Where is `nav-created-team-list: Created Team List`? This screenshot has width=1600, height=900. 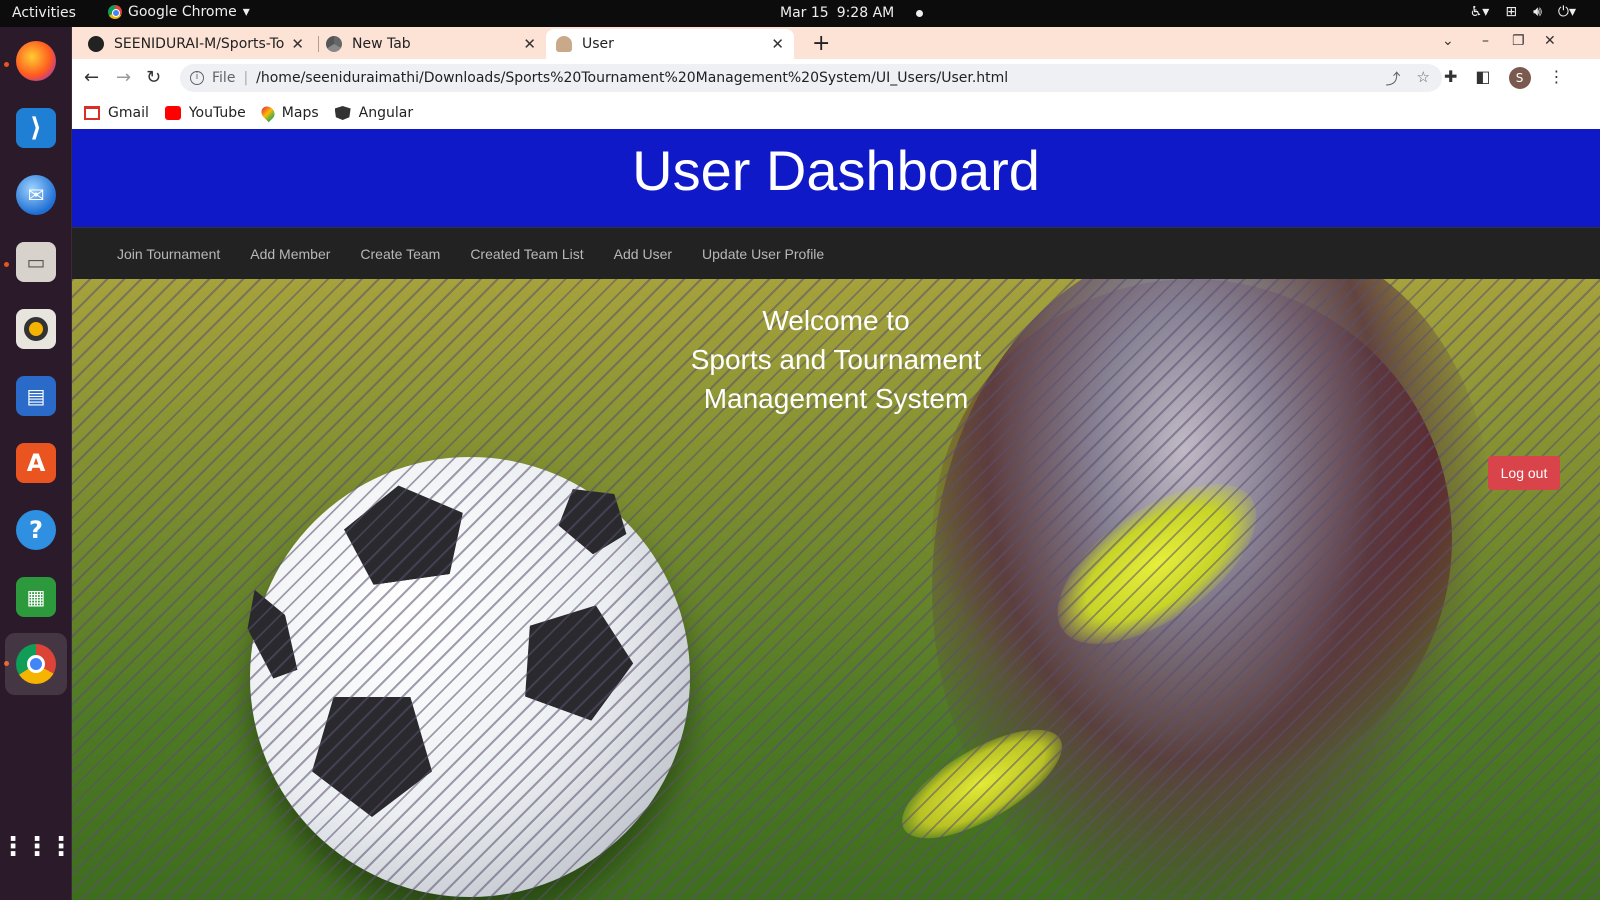 nav-created-team-list: Created Team List is located at coordinates (526, 254).